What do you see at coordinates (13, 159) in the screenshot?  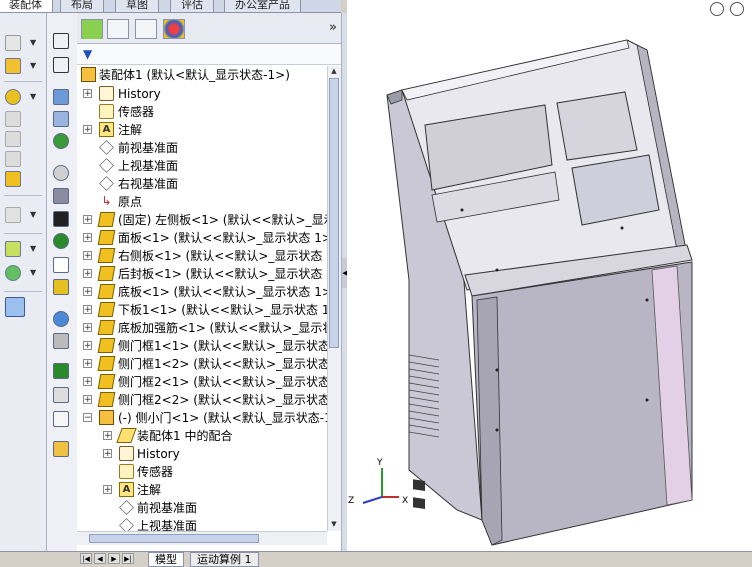 I see `show-hidden-icon` at bounding box center [13, 159].